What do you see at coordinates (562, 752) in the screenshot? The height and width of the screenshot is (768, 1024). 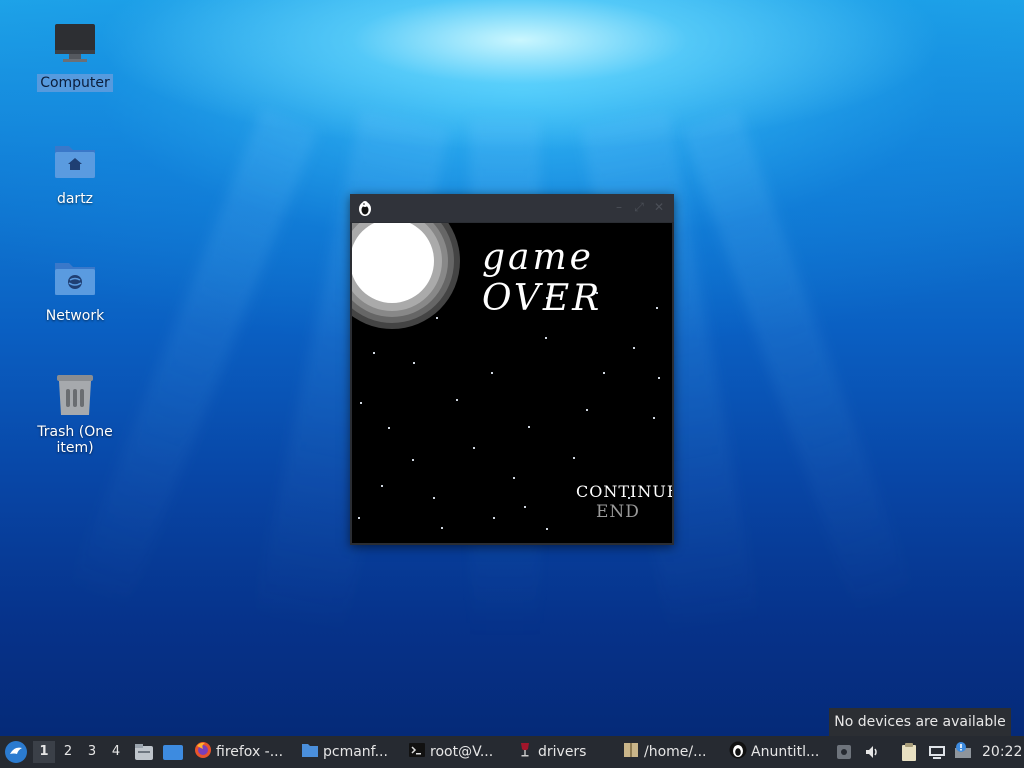 I see `task-label: drivers` at bounding box center [562, 752].